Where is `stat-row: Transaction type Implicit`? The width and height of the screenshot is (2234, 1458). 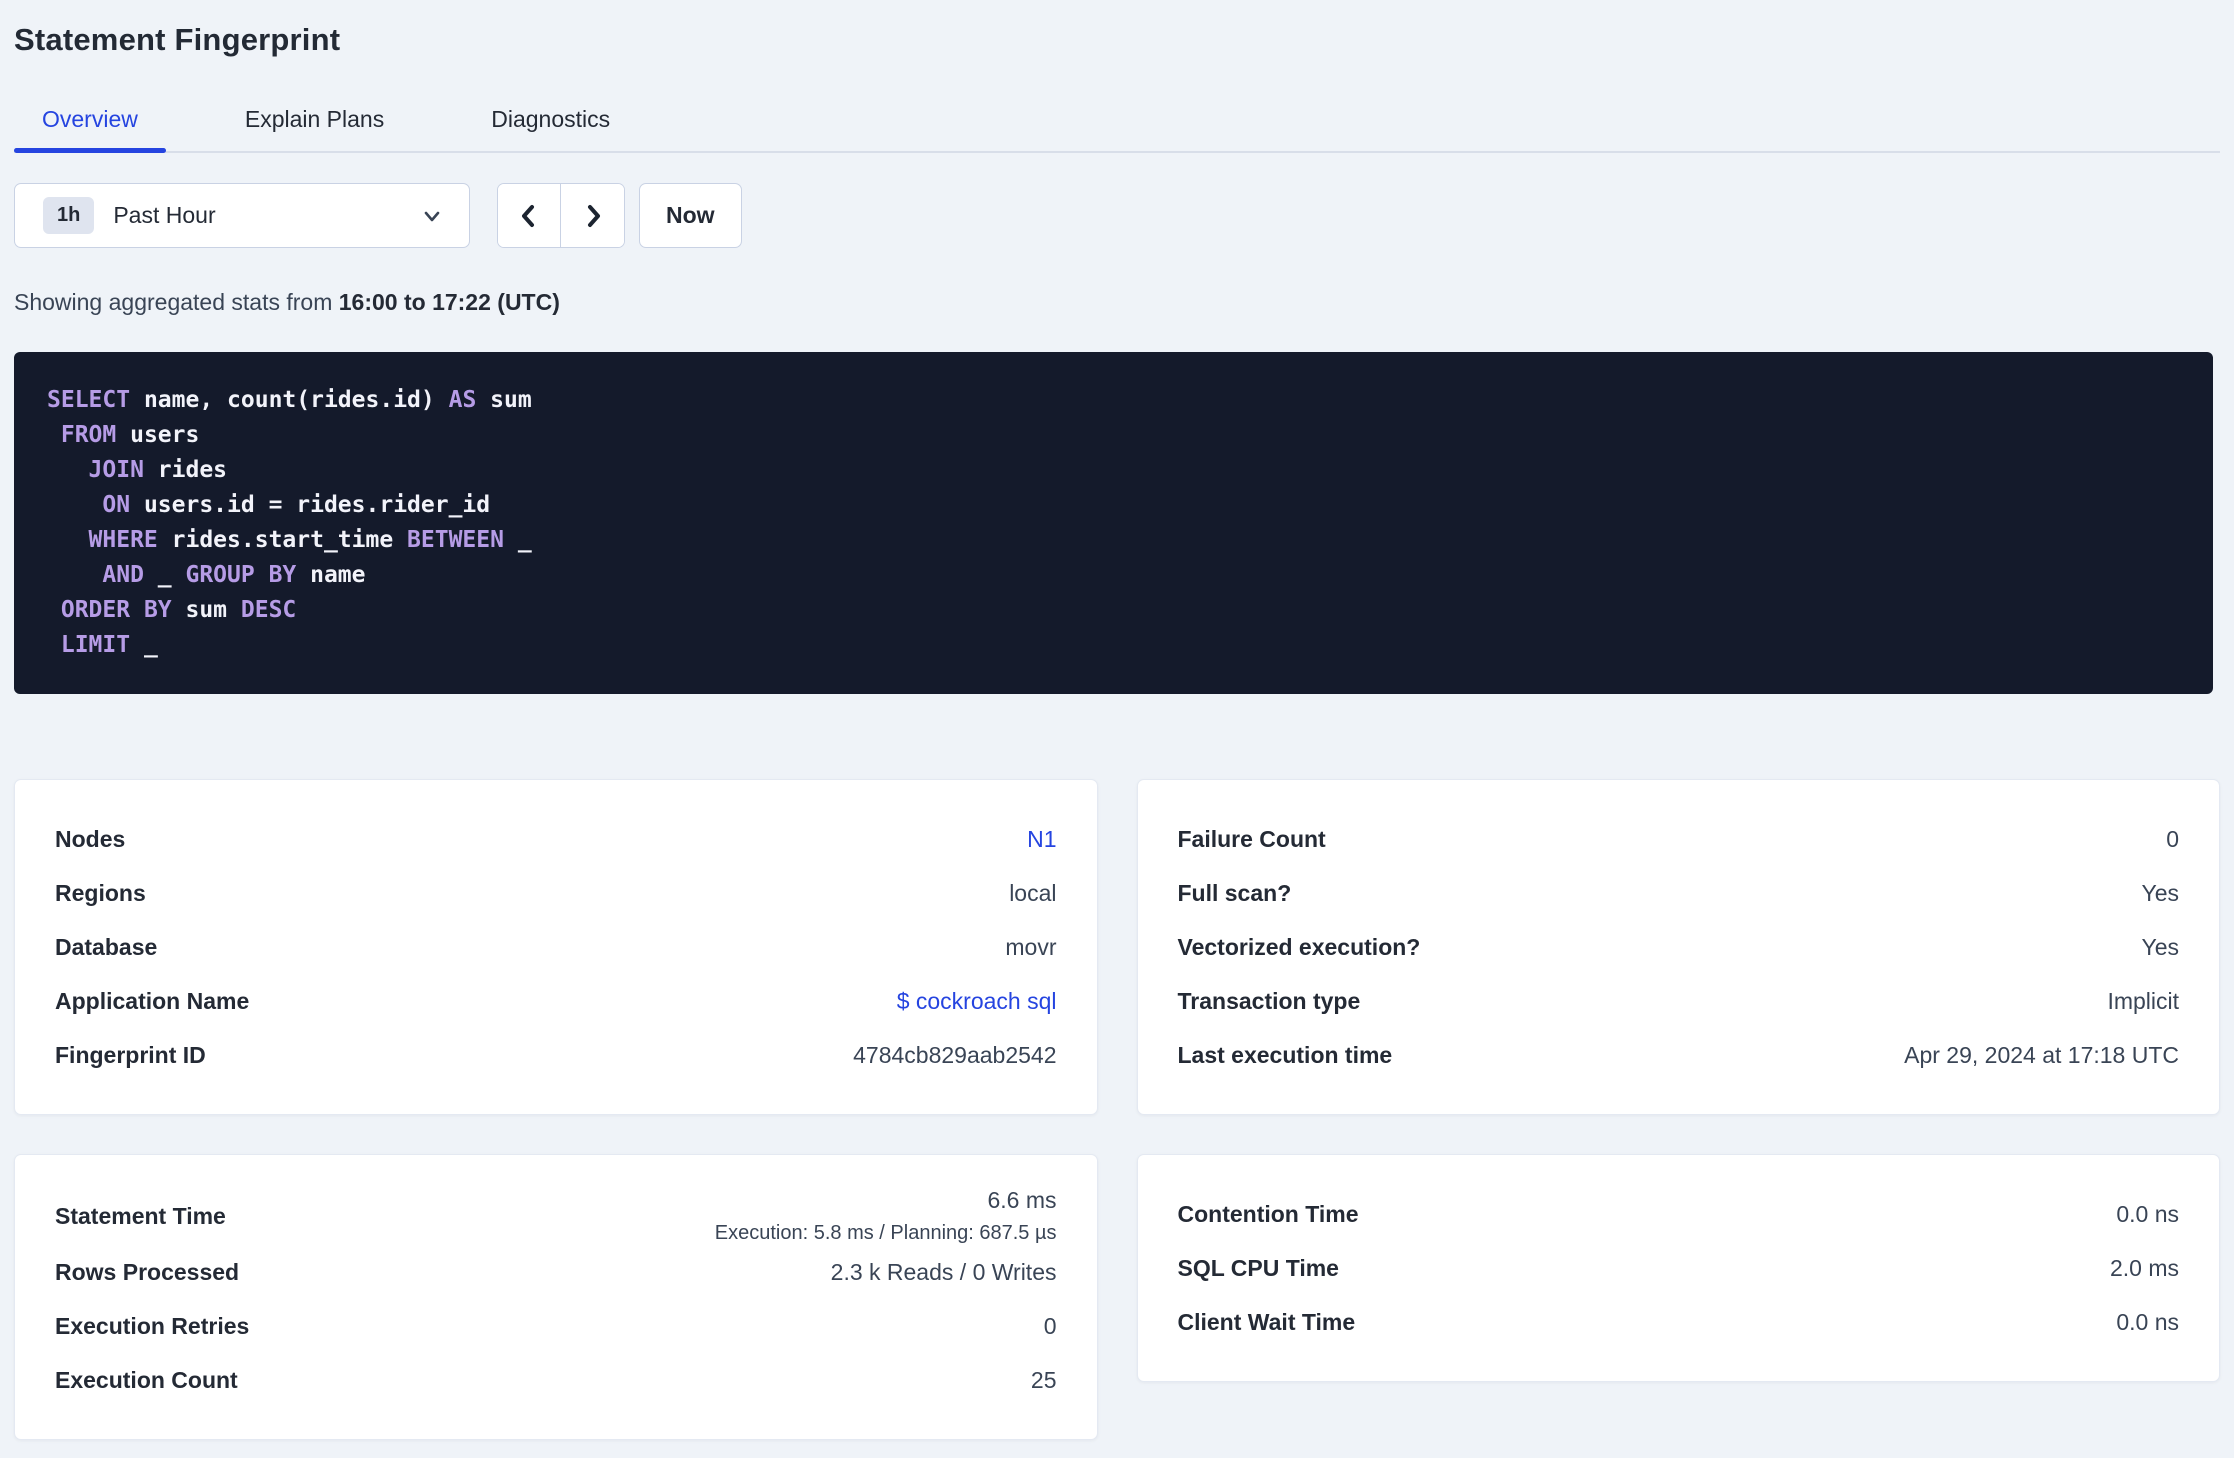
stat-row: Transaction type Implicit is located at coordinates (1679, 1001).